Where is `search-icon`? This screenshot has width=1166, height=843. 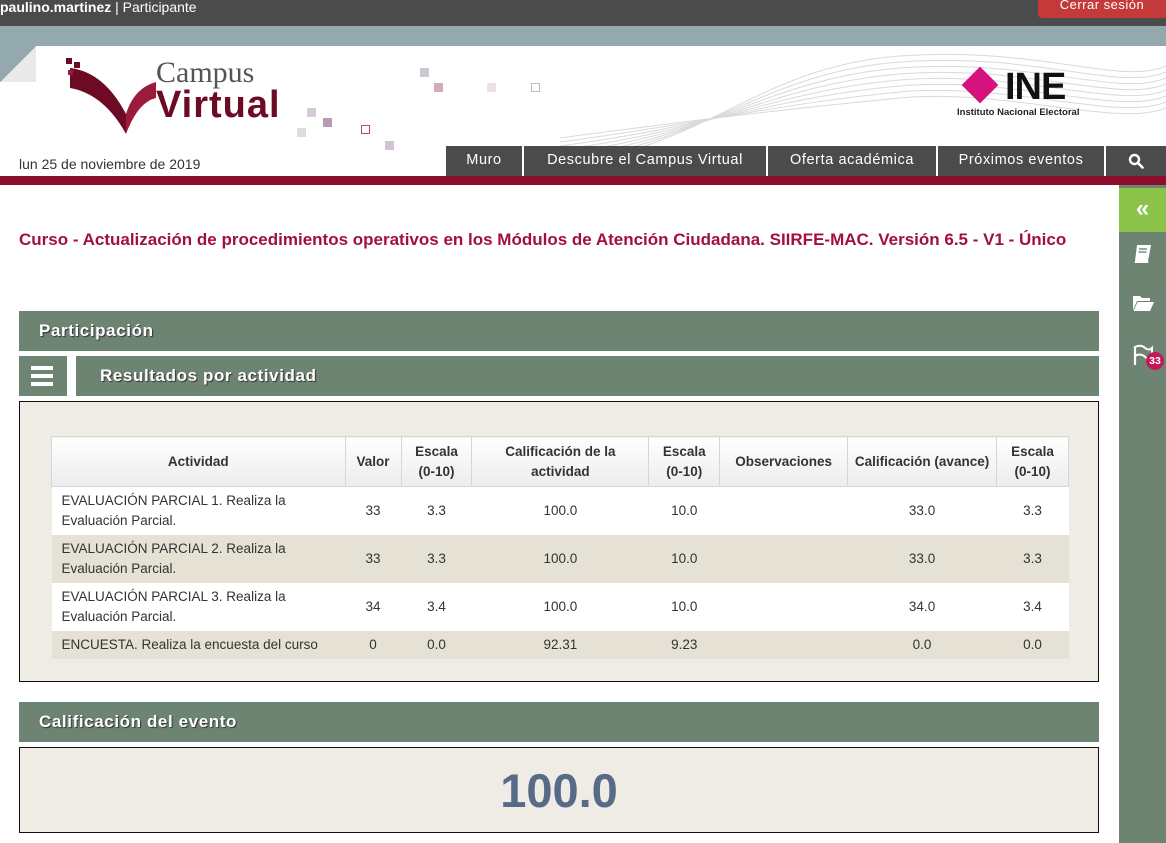
search-icon is located at coordinates (1136, 161).